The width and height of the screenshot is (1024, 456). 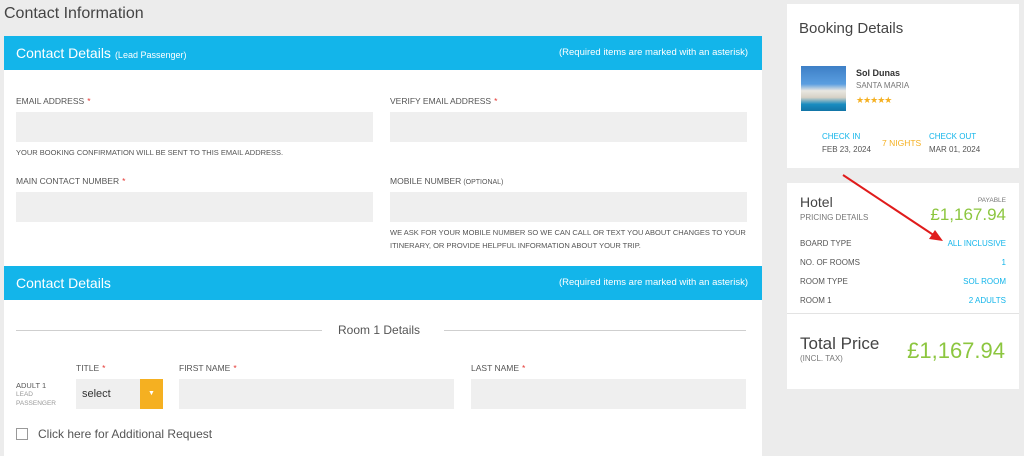 I want to click on main-contact-label-text: Main Contact Number, so click(x=68, y=181).